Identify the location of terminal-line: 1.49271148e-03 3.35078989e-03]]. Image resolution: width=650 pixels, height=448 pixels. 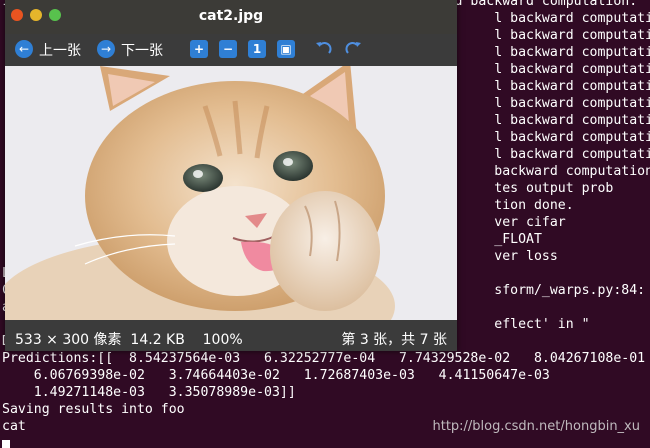
(149, 392).